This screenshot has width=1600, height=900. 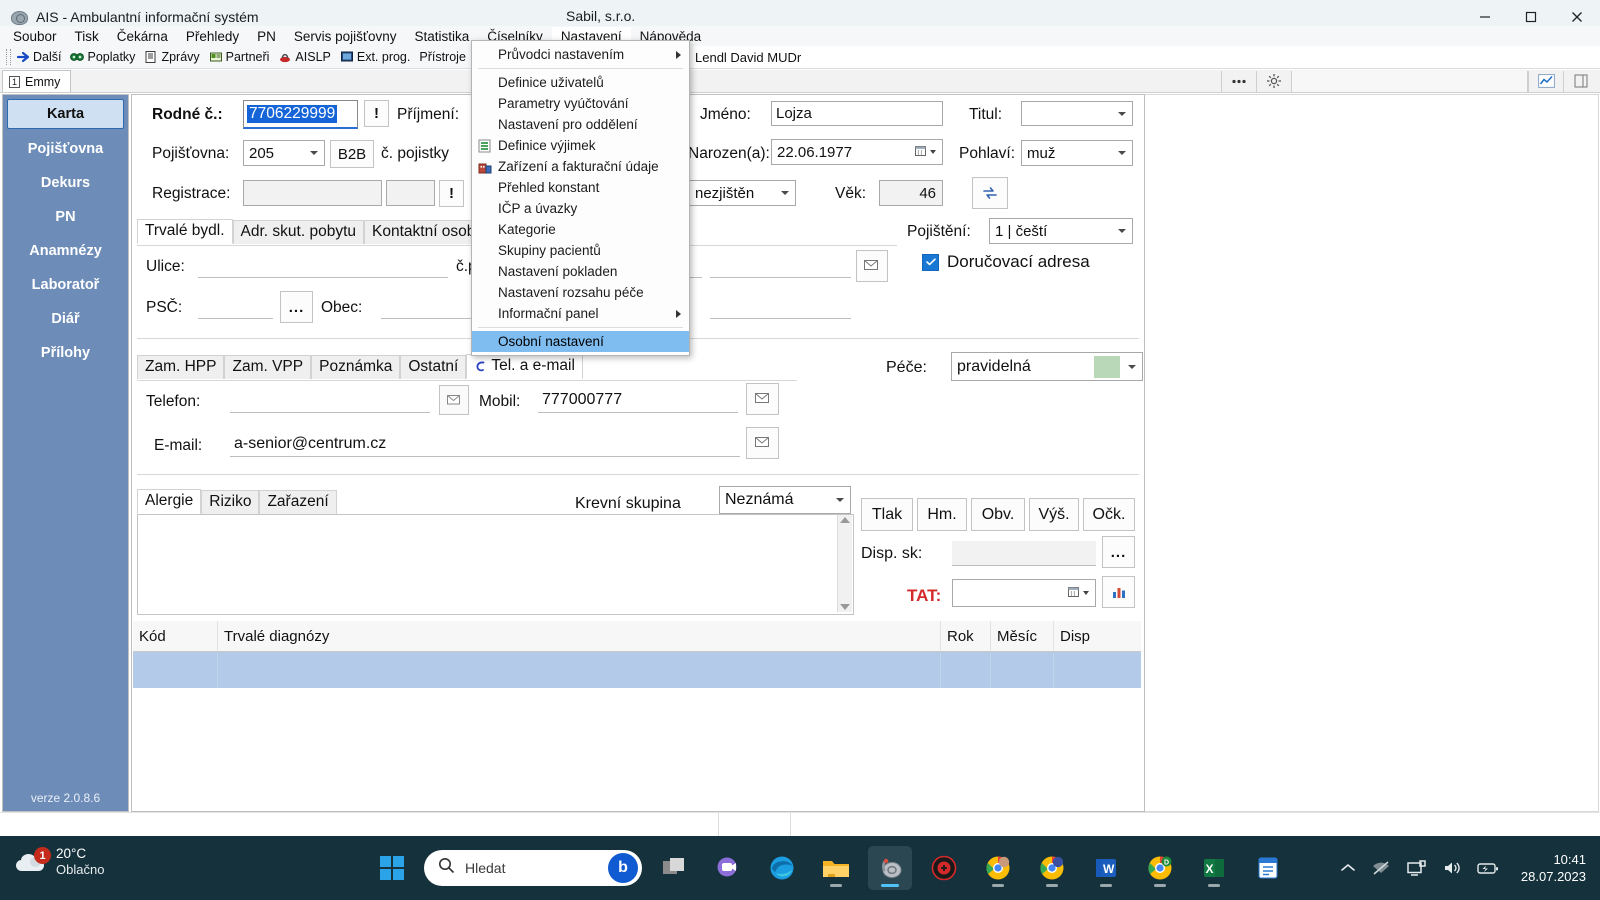 I want to click on toolbar-ext-prog: Ext. prog., so click(x=375, y=57).